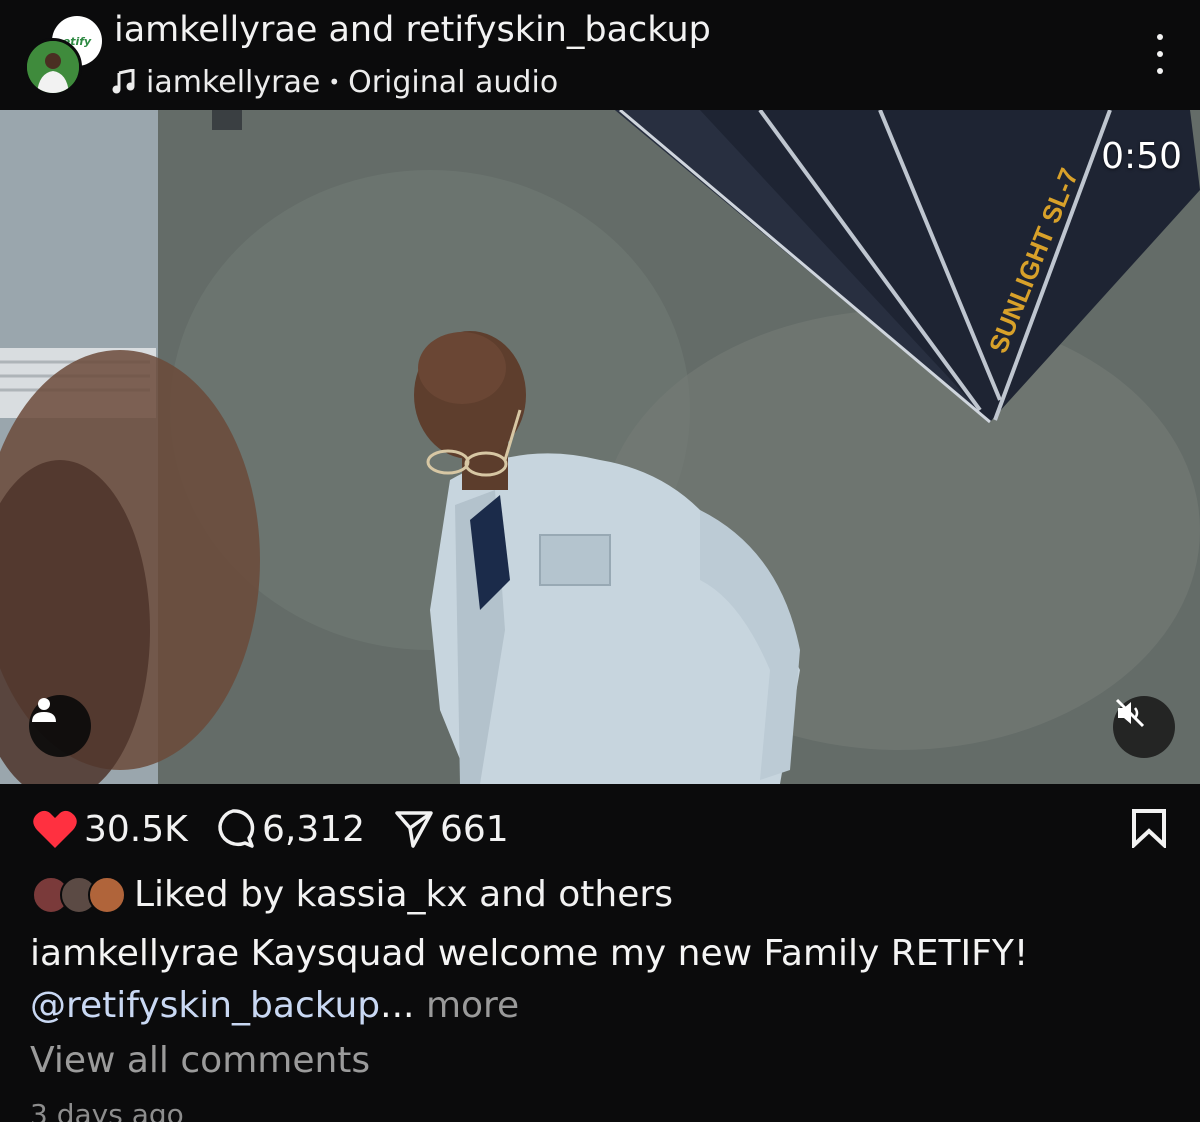  I want to click on caption-more-link: more, so click(472, 1005).